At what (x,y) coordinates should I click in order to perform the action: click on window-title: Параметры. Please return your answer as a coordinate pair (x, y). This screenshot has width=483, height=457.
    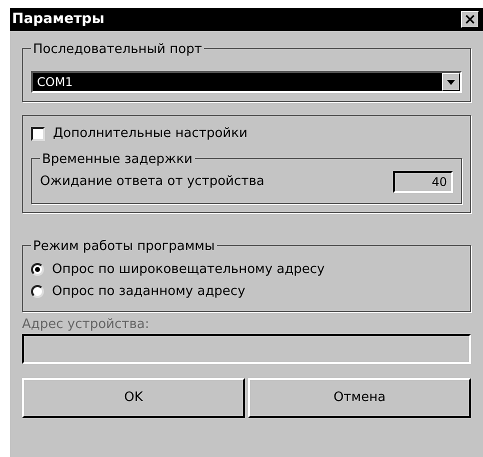
    Looking at the image, I should click on (58, 19).